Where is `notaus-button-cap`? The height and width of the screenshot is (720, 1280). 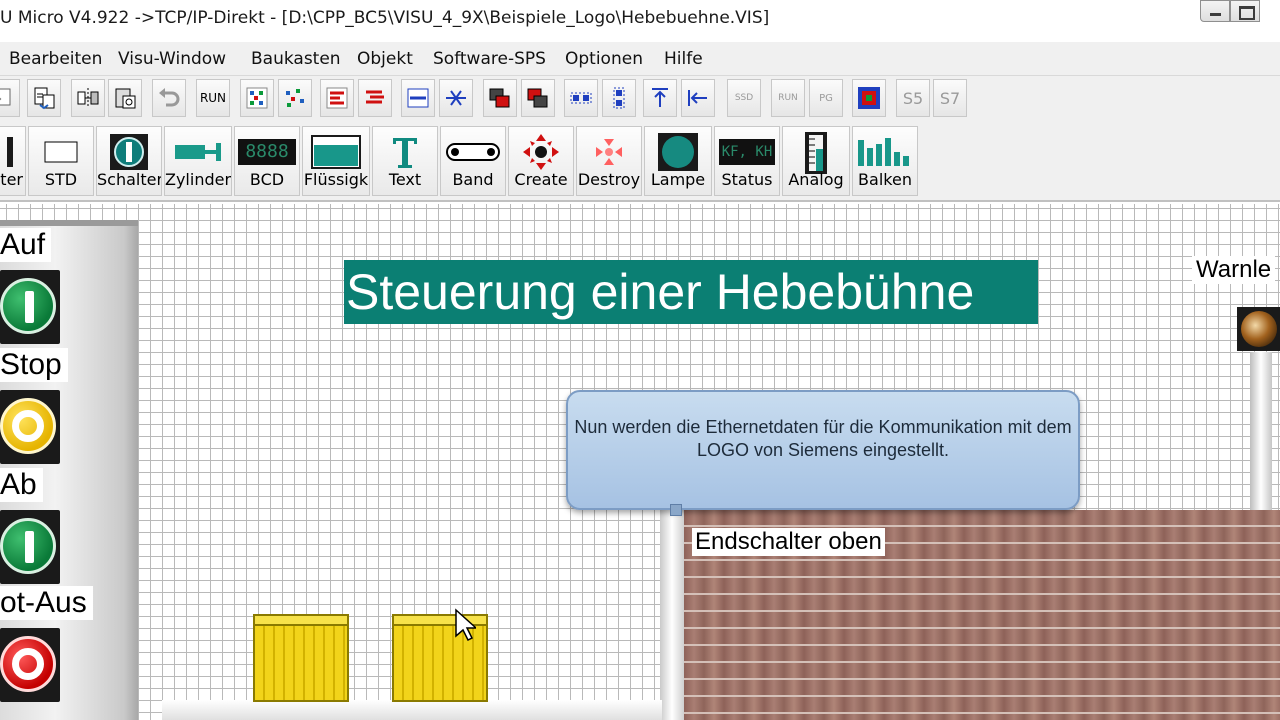
notaus-button-cap is located at coordinates (28, 664).